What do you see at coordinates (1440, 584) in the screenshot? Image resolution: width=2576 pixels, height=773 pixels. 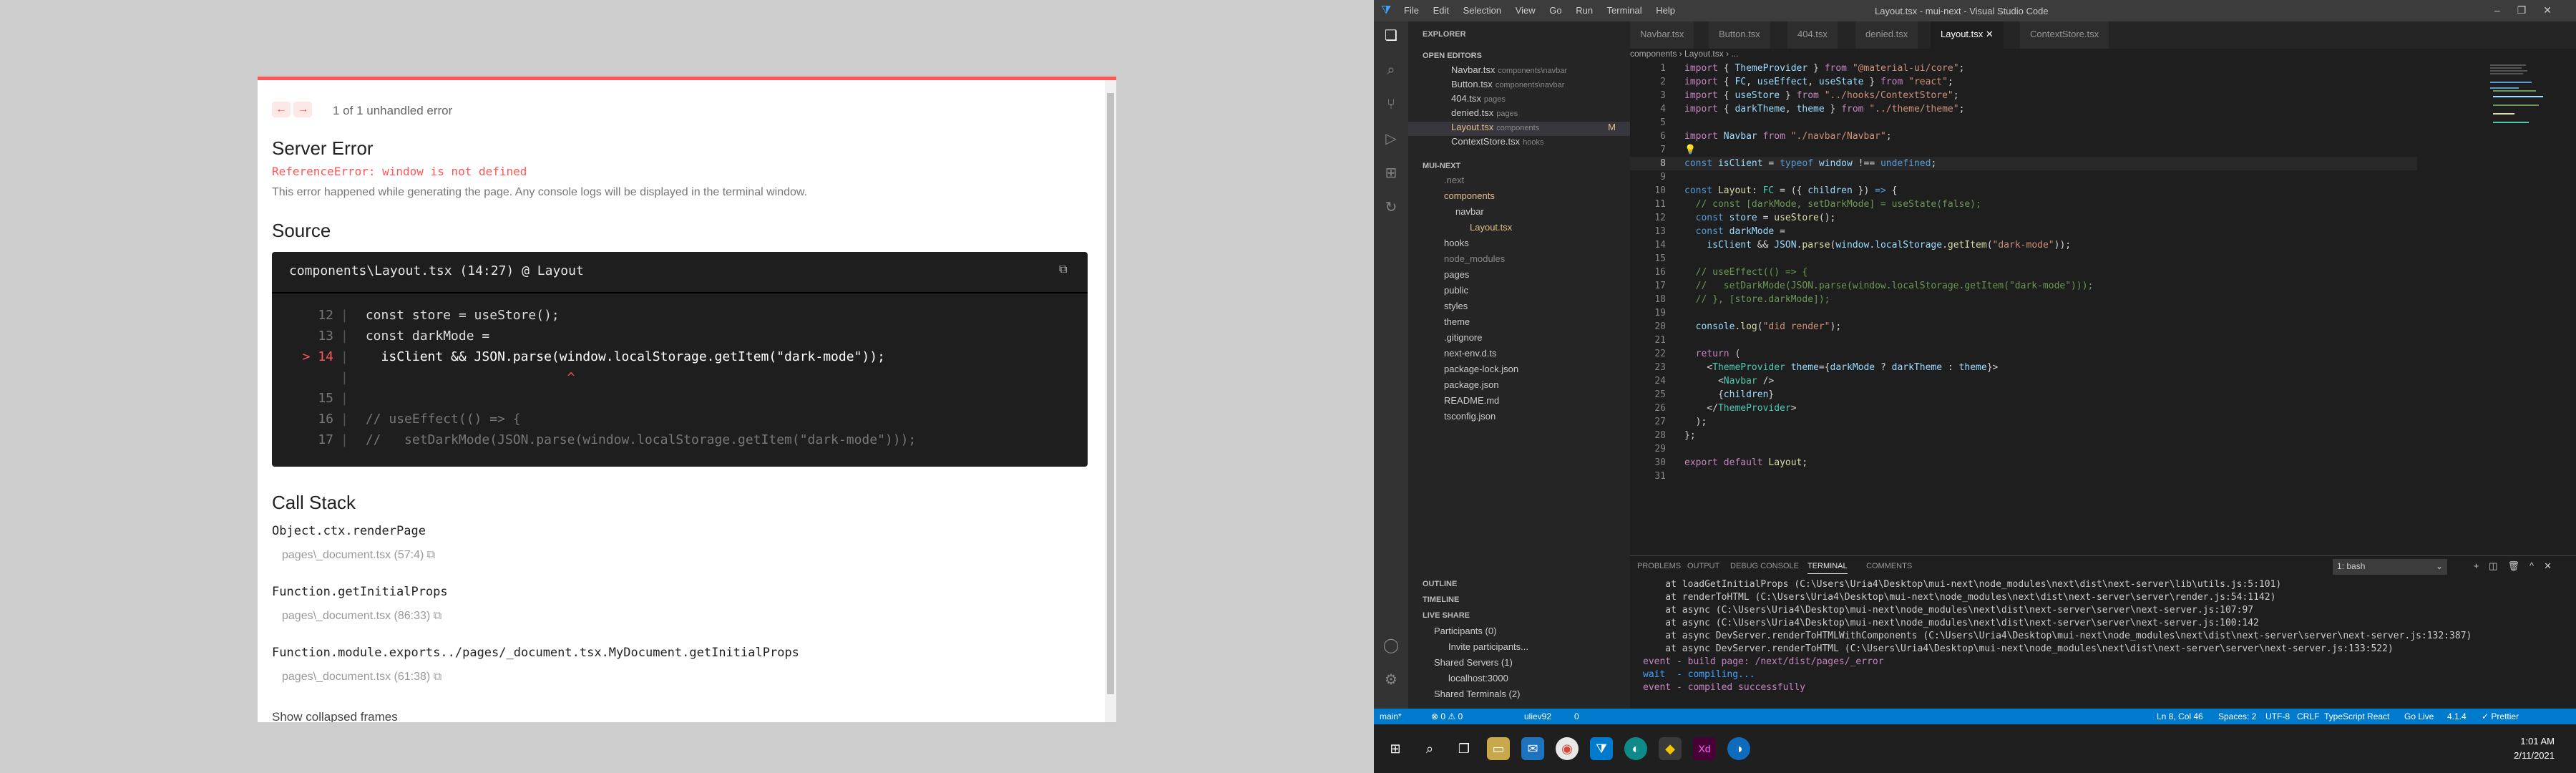 I see `outline-header: OUTLINE` at bounding box center [1440, 584].